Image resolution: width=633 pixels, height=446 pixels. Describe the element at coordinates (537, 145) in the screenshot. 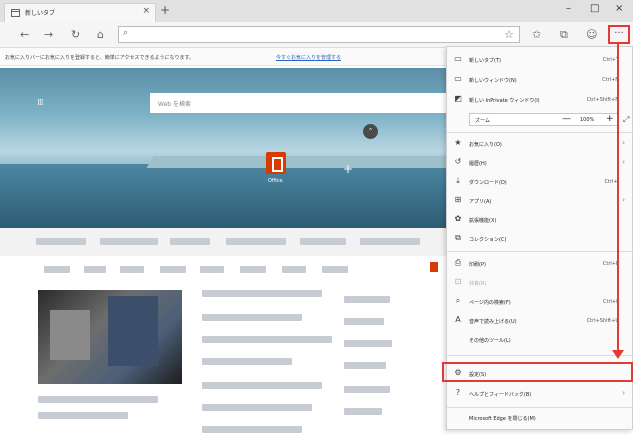

I see `menu-item-favorites: ★ お気に入り(O) ›` at that location.